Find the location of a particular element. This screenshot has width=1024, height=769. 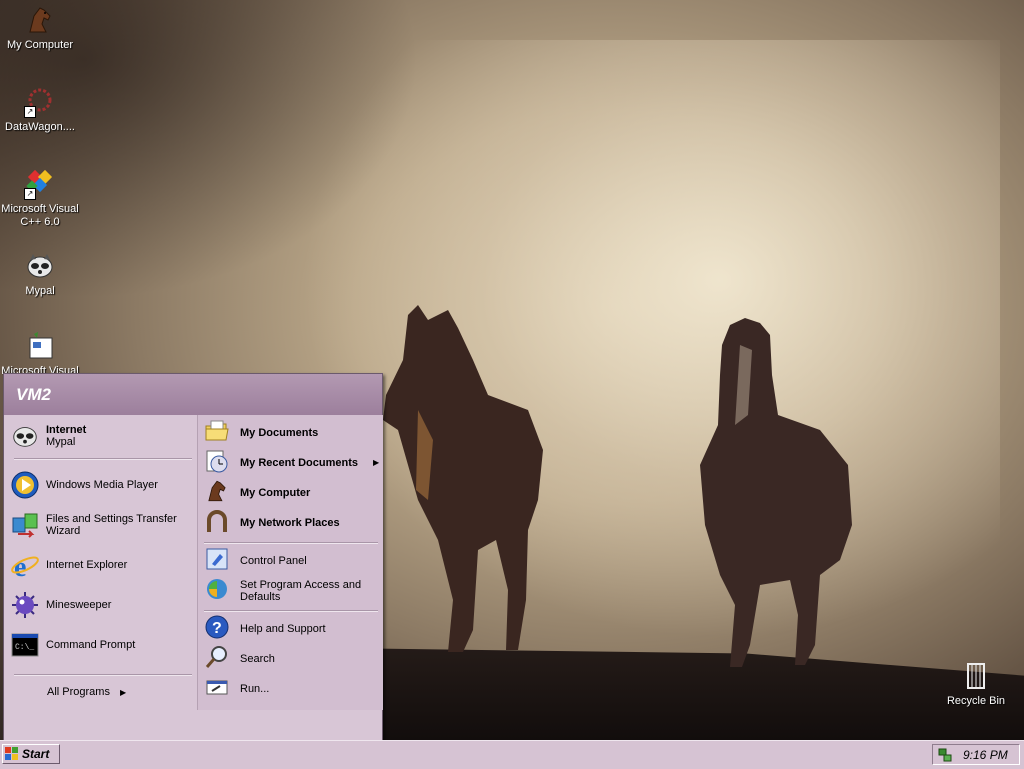

folder-documents-icon is located at coordinates (219, 433).